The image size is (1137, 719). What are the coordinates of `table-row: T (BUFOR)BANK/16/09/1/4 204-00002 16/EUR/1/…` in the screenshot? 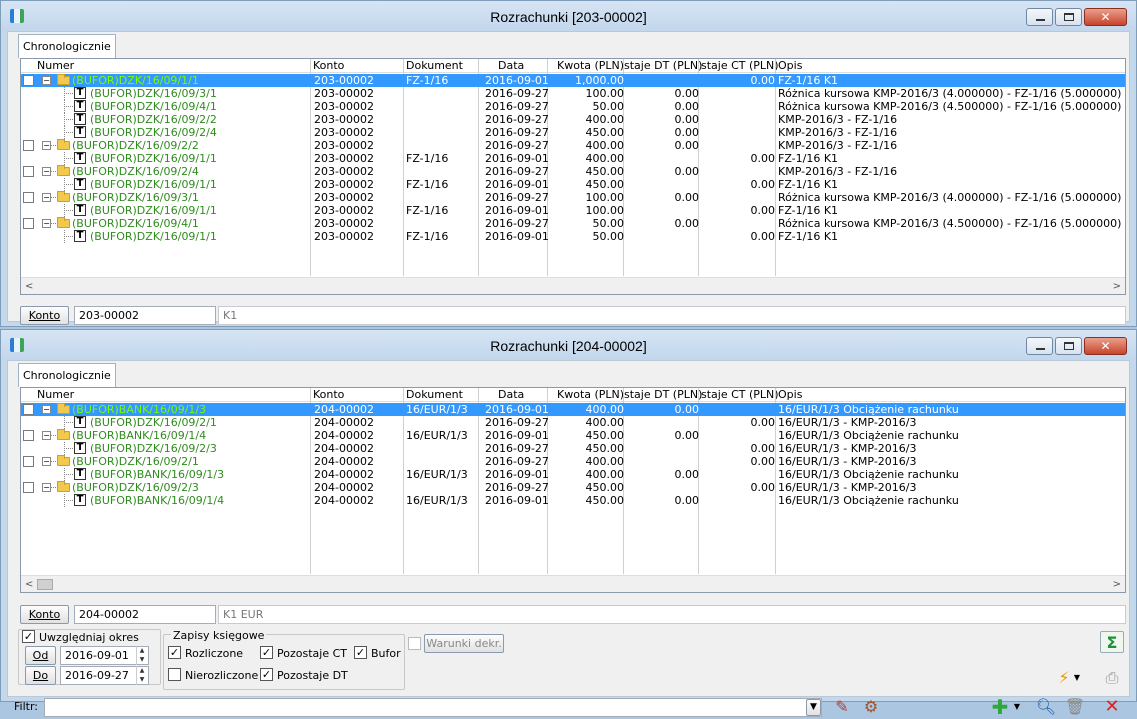 It's located at (573, 500).